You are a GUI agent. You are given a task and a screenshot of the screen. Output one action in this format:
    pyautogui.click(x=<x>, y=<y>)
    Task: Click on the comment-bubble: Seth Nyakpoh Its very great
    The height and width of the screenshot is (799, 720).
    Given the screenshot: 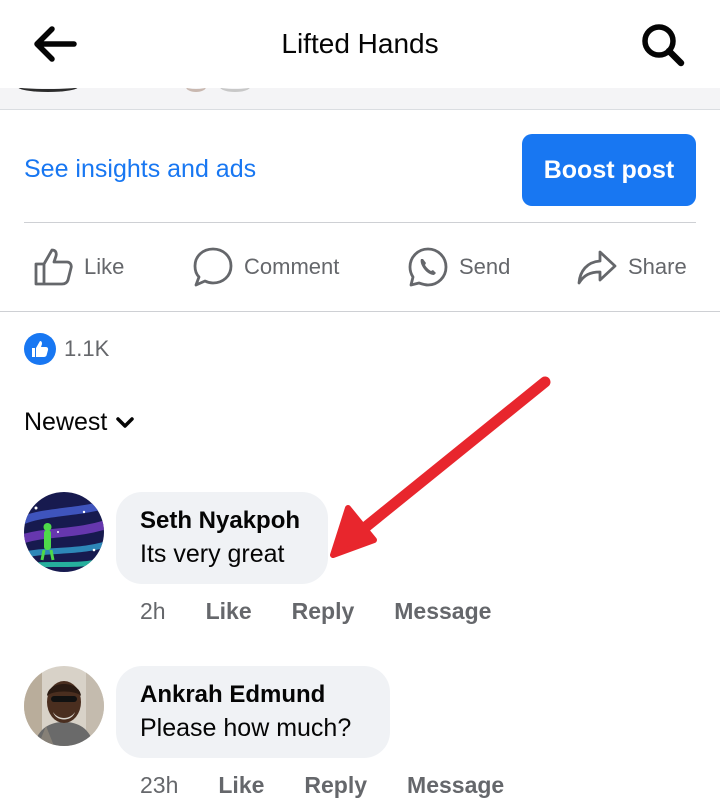 What is the action you would take?
    pyautogui.click(x=222, y=538)
    